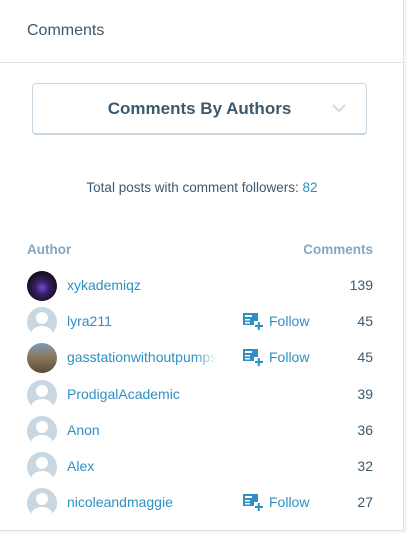 This screenshot has height=533, width=407. What do you see at coordinates (200, 467) in the screenshot?
I see `table-row: Alex 32` at bounding box center [200, 467].